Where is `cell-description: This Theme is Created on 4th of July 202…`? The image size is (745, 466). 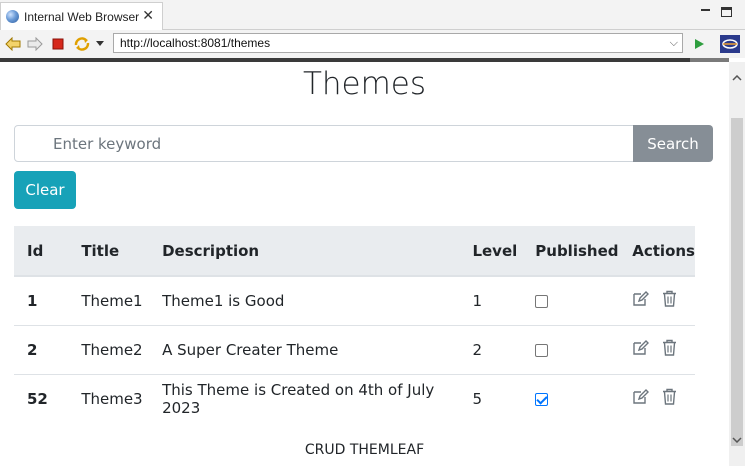
cell-description: This Theme is Created on 4th of July 202… is located at coordinates (298, 398).